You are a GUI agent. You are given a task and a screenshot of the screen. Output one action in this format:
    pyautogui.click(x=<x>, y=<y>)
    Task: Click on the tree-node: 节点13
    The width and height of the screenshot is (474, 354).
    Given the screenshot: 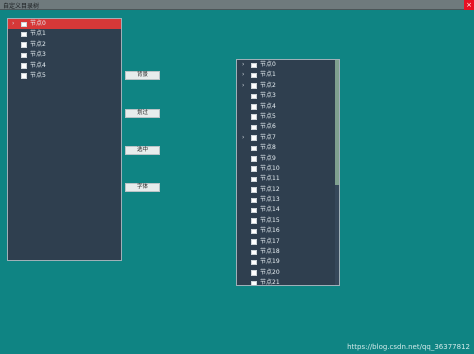 What is the action you would take?
    pyautogui.click(x=288, y=200)
    